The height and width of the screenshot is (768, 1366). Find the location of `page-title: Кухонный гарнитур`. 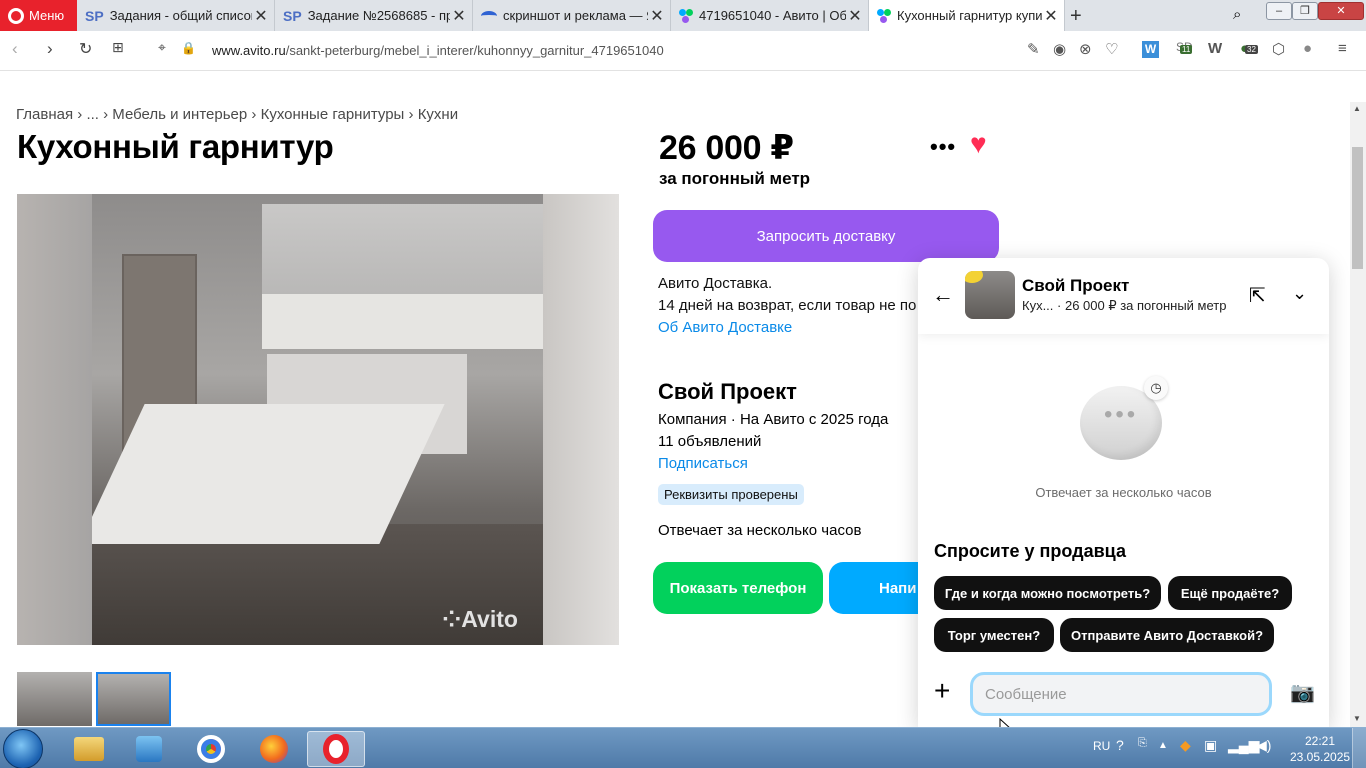

page-title: Кухонный гарнитур is located at coordinates (175, 146).